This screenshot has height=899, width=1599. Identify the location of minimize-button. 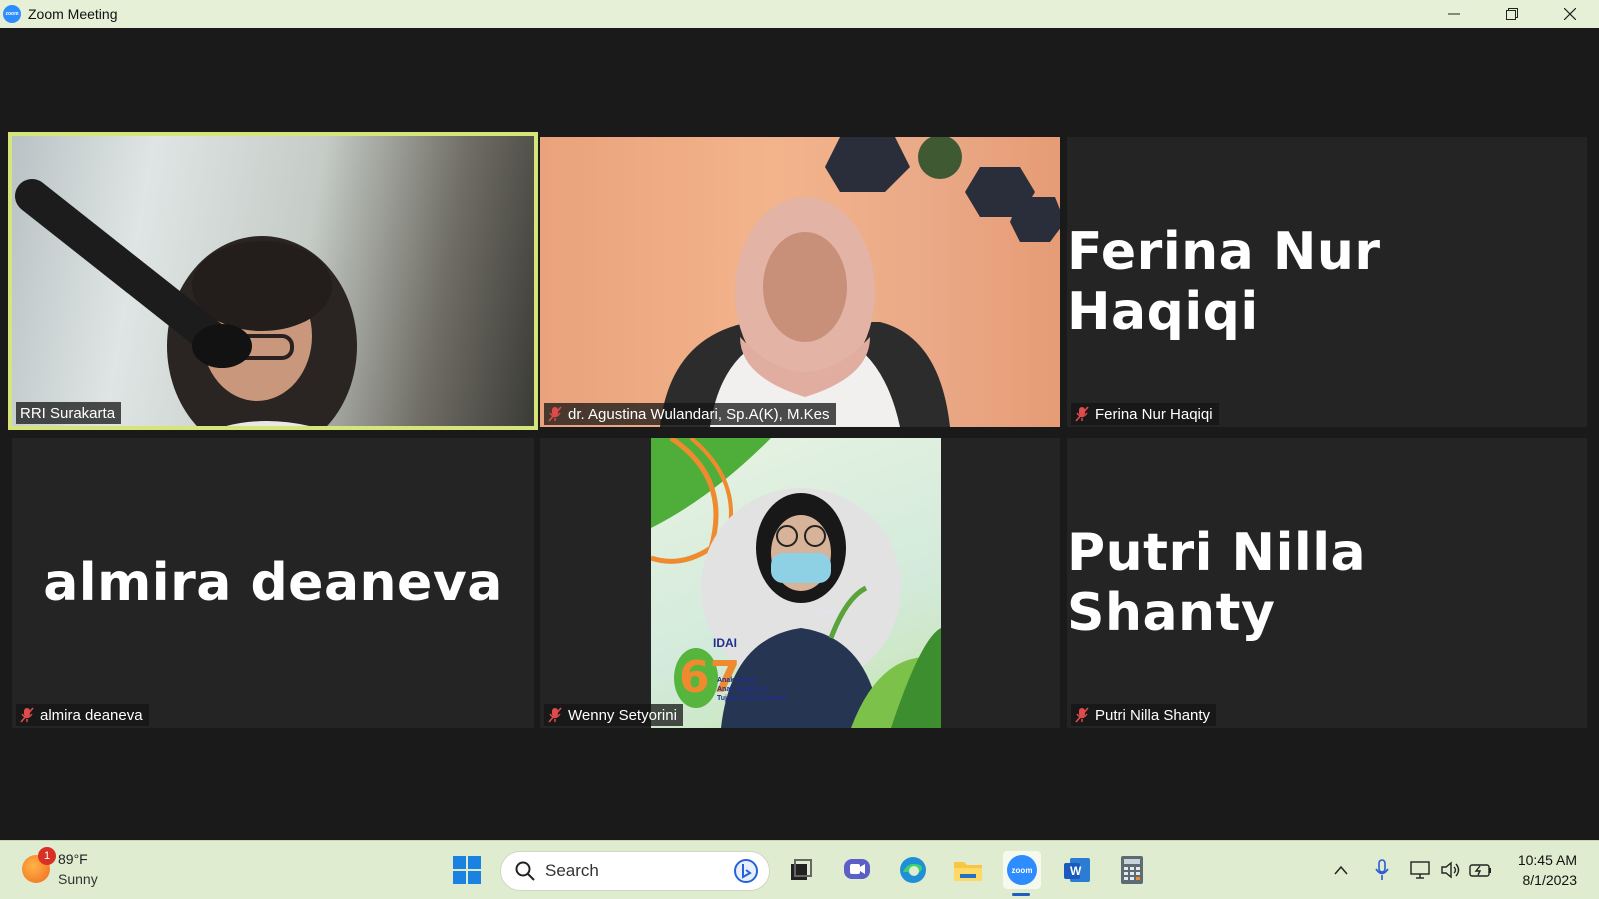
(1454, 14).